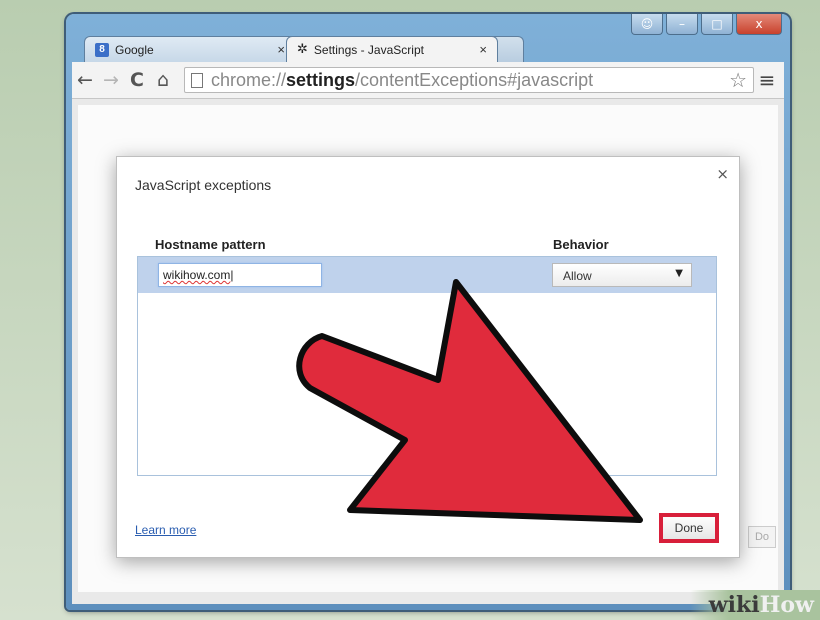 The width and height of the screenshot is (820, 620). I want to click on window-controls: ☺ – □ x, so click(706, 24).